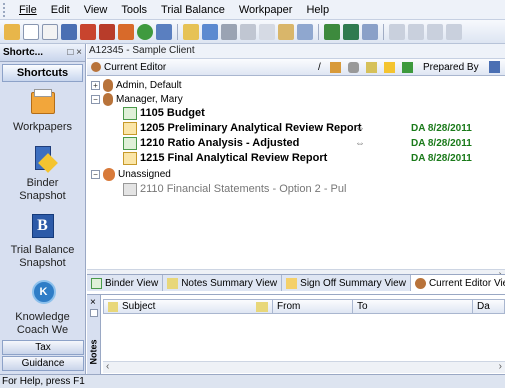 The height and width of the screenshot is (388, 505). I want to click on grid-icon, so click(370, 31).